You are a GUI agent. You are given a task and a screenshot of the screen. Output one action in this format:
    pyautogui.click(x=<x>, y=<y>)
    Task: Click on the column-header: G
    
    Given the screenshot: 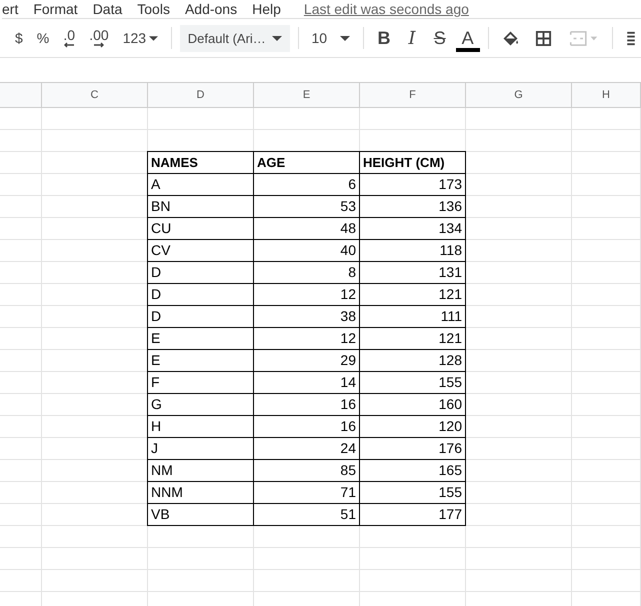 What is the action you would take?
    pyautogui.click(x=519, y=95)
    